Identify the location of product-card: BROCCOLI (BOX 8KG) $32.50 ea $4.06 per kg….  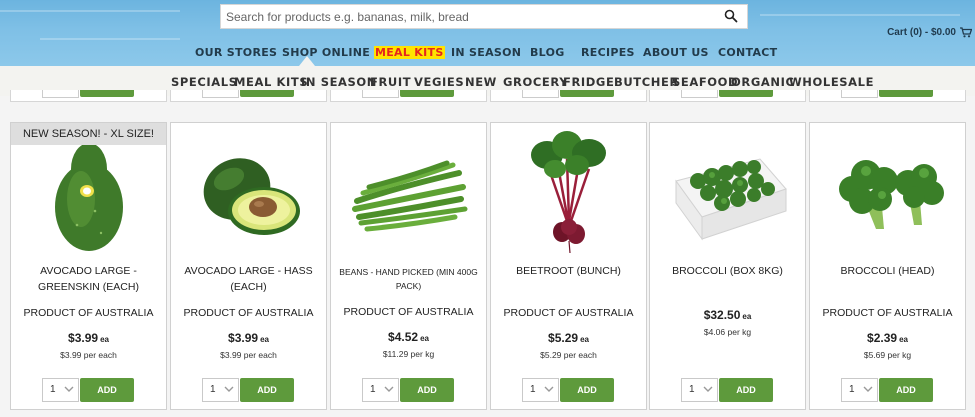
(727, 266).